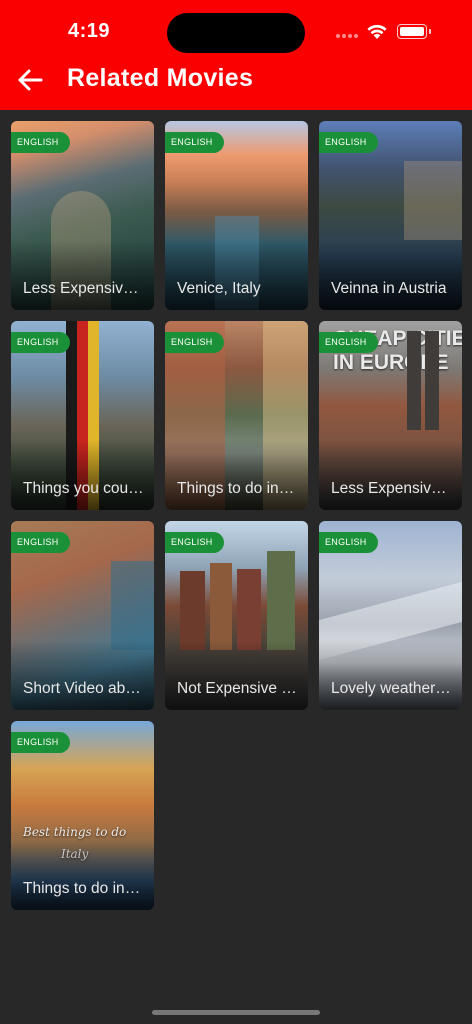 The width and height of the screenshot is (472, 1024). Describe the element at coordinates (377, 31) in the screenshot. I see `wifi-icon` at that location.